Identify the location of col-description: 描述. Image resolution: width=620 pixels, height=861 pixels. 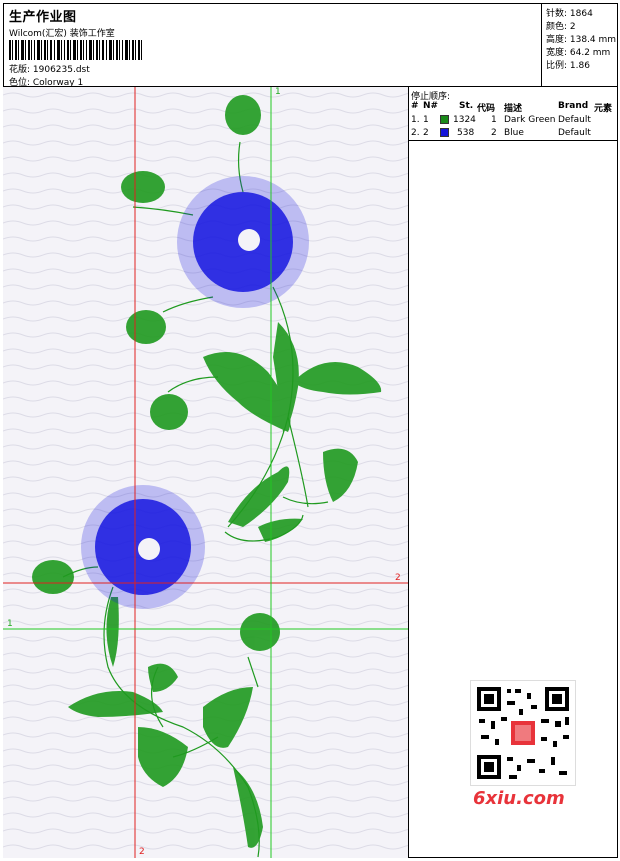
(513, 109).